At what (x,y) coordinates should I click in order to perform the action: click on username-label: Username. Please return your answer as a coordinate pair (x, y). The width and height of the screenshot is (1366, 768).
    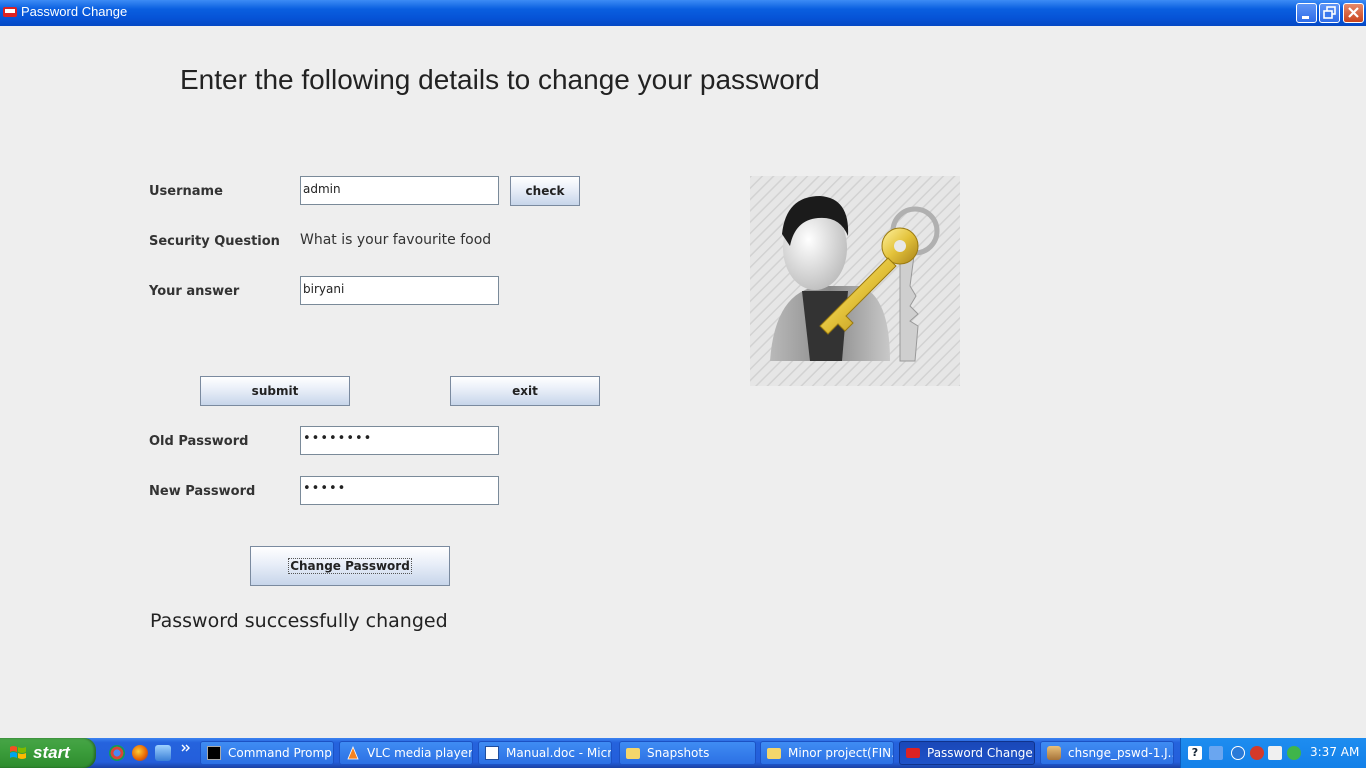
    Looking at the image, I should click on (186, 191).